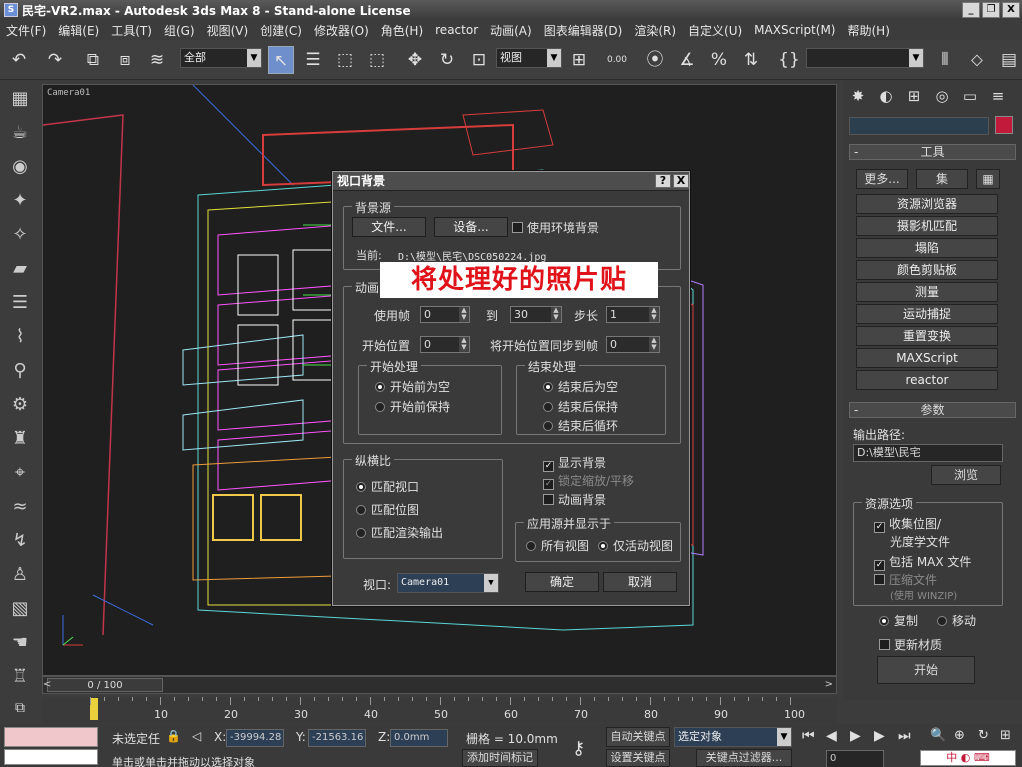 Image resolution: width=1022 pixels, height=767 pixels. Describe the element at coordinates (789, 60) in the screenshot. I see `named-selection-icon: {}` at that location.